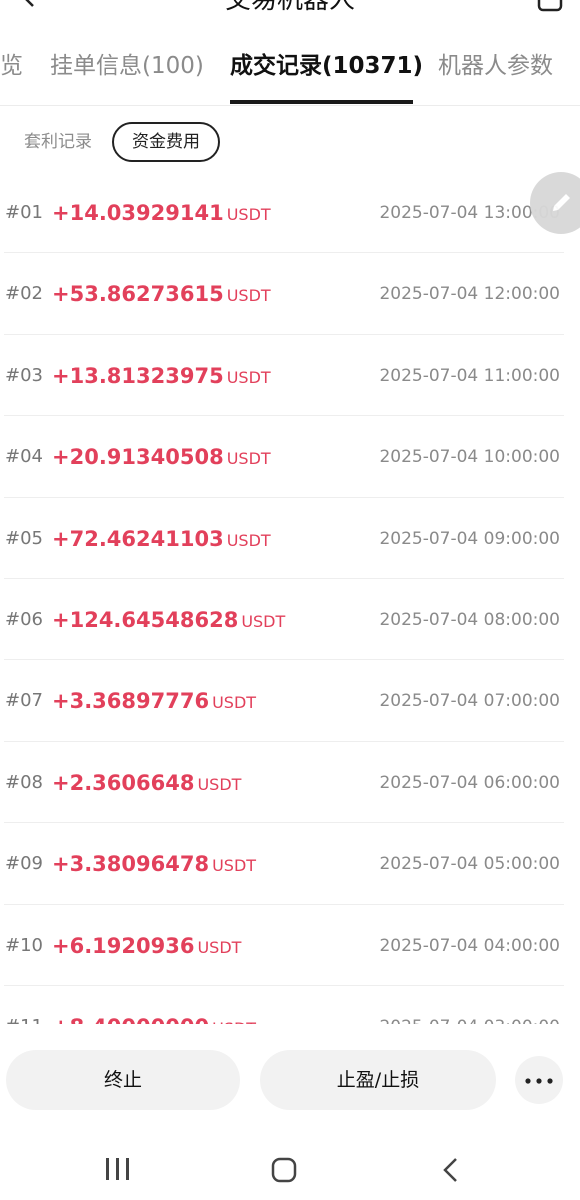  Describe the element at coordinates (24, 701) in the screenshot. I see `record-index: #07` at that location.